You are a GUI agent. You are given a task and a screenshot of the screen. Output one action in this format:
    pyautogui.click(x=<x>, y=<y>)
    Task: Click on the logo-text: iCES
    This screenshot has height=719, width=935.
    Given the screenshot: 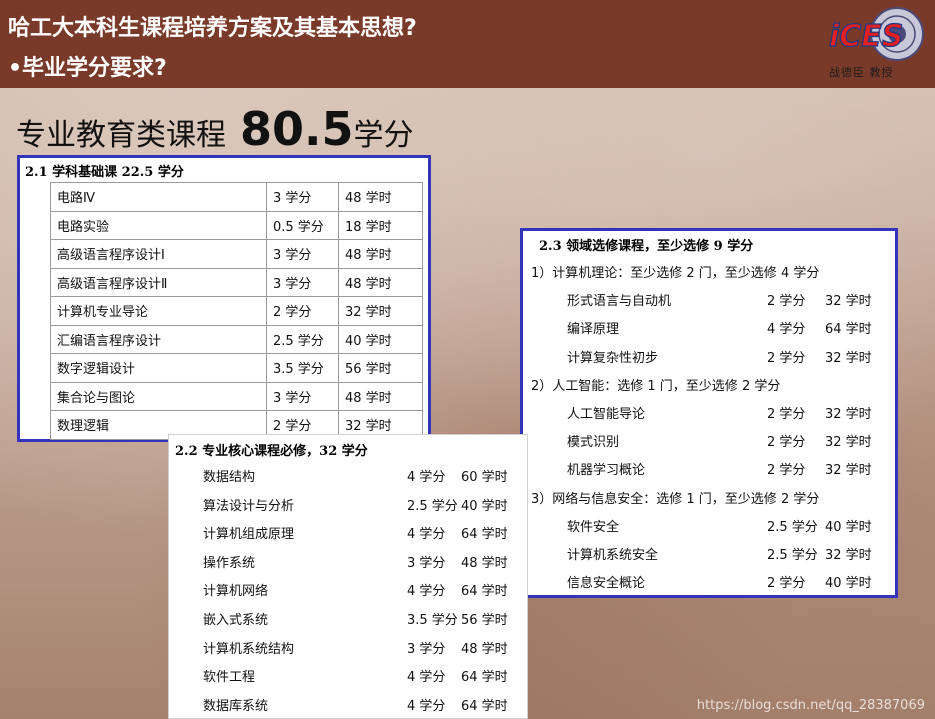 What is the action you would take?
    pyautogui.click(x=866, y=36)
    